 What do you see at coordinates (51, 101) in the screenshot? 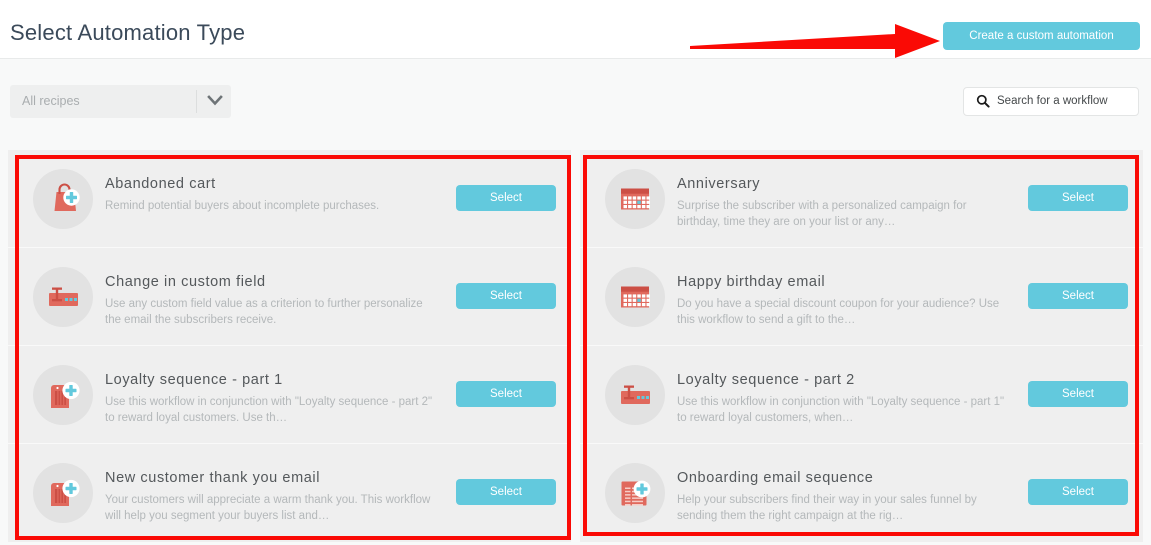
I see `recipes-filter-value: All recipes` at bounding box center [51, 101].